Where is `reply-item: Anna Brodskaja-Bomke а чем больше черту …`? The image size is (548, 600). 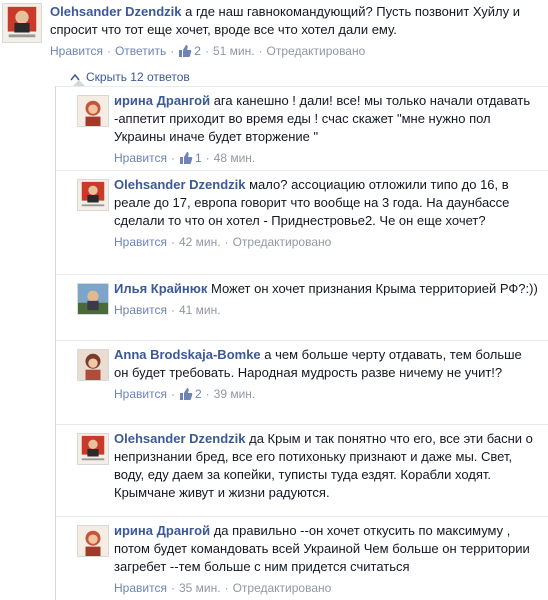
reply-item: Anna Brodskaja-Bomke а чем больше черту … is located at coordinates (301, 382).